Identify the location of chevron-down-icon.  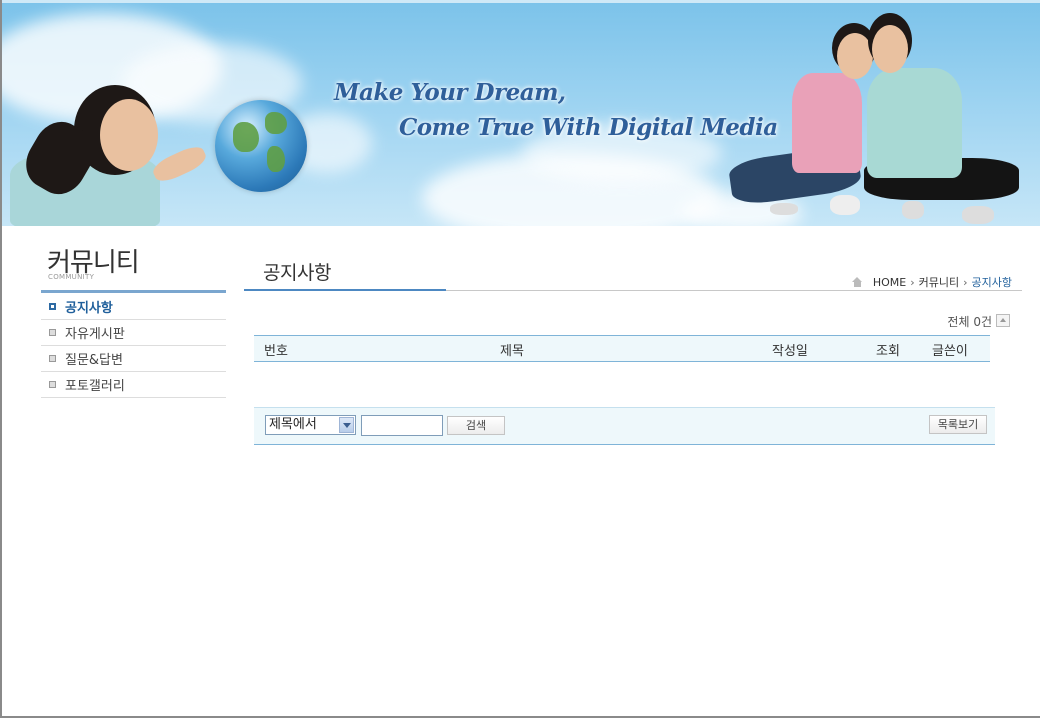
(346, 425).